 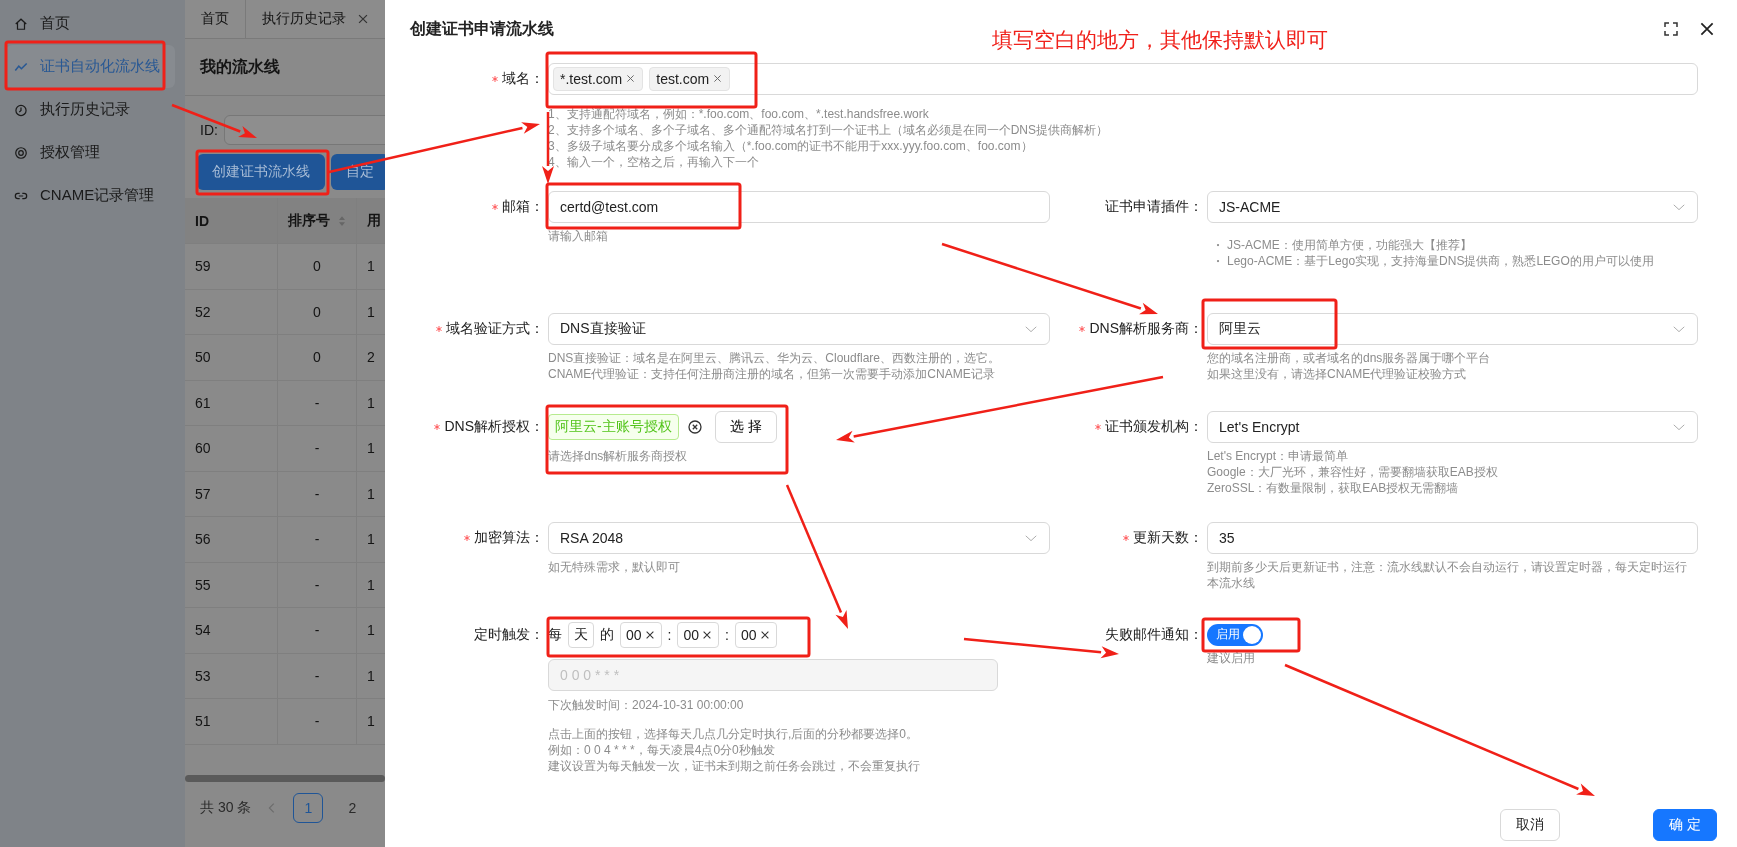 I want to click on help-text: Let's Encrypt：申请最简单, so click(x=1278, y=455).